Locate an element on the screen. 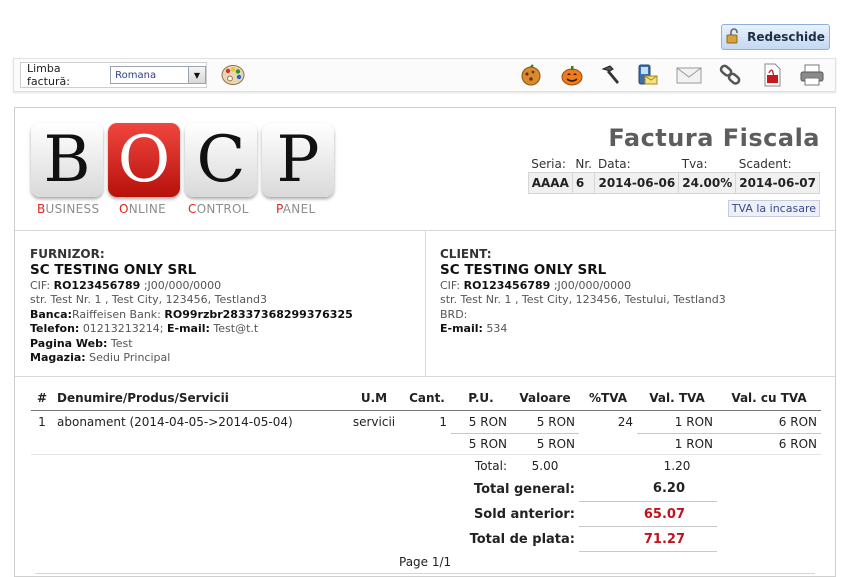 Image resolution: width=848 pixels, height=577 pixels. row-pu: 5 RON is located at coordinates (481, 422).